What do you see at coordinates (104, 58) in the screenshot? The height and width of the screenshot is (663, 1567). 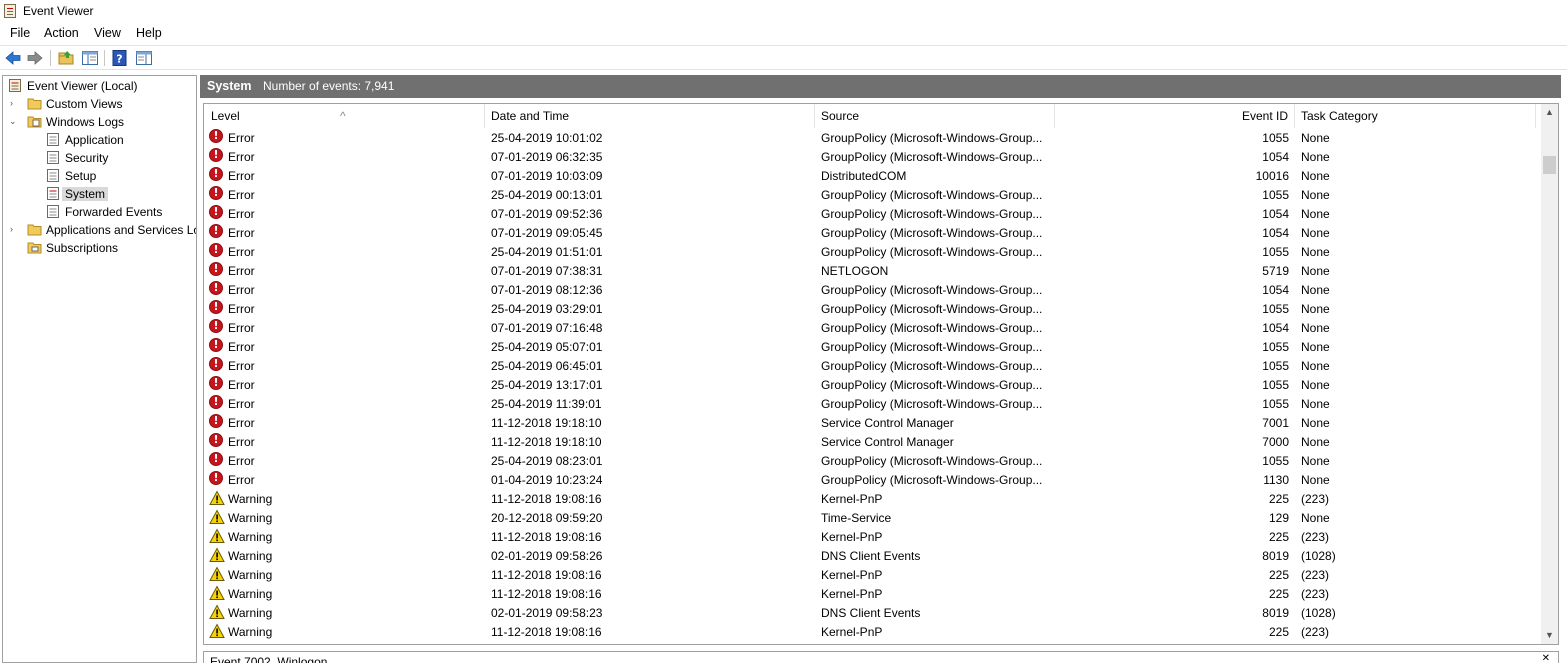 I see `toolbar-separator` at bounding box center [104, 58].